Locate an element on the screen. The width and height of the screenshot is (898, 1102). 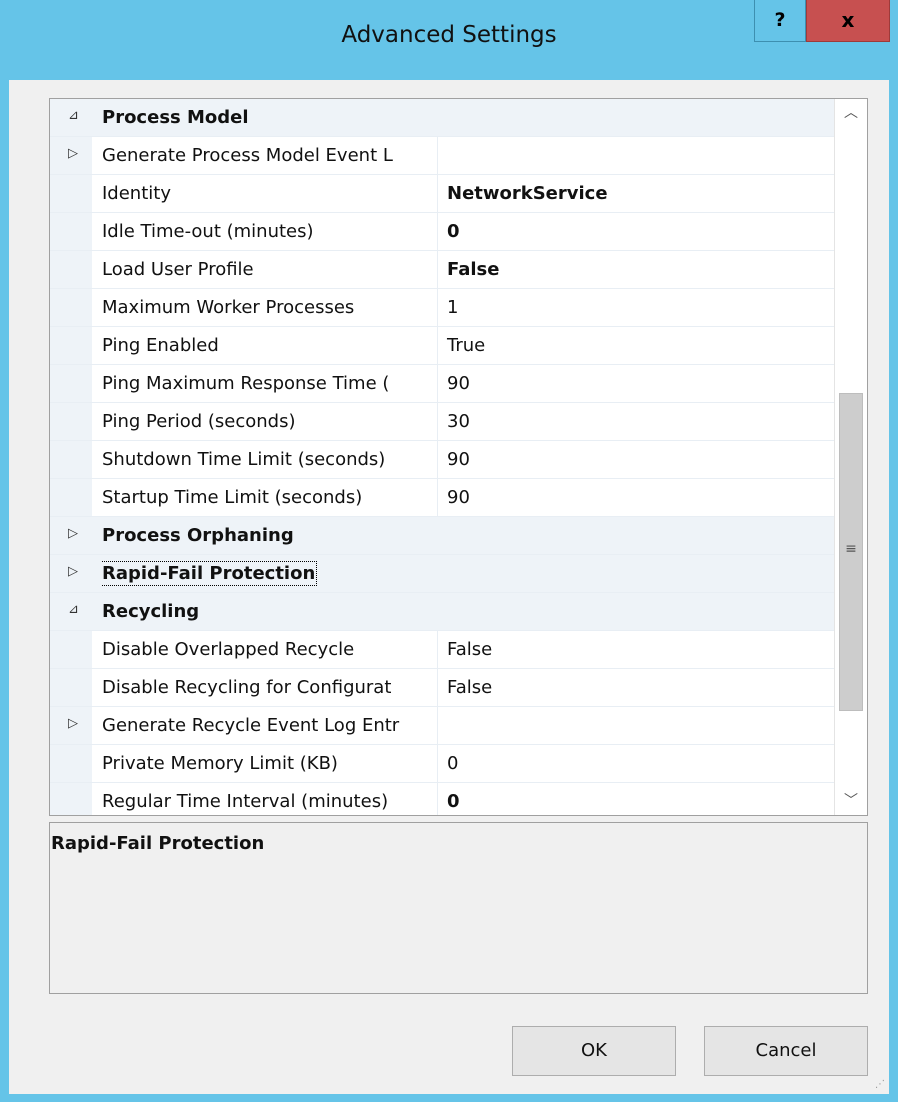
property-value: True is located at coordinates (637, 345).